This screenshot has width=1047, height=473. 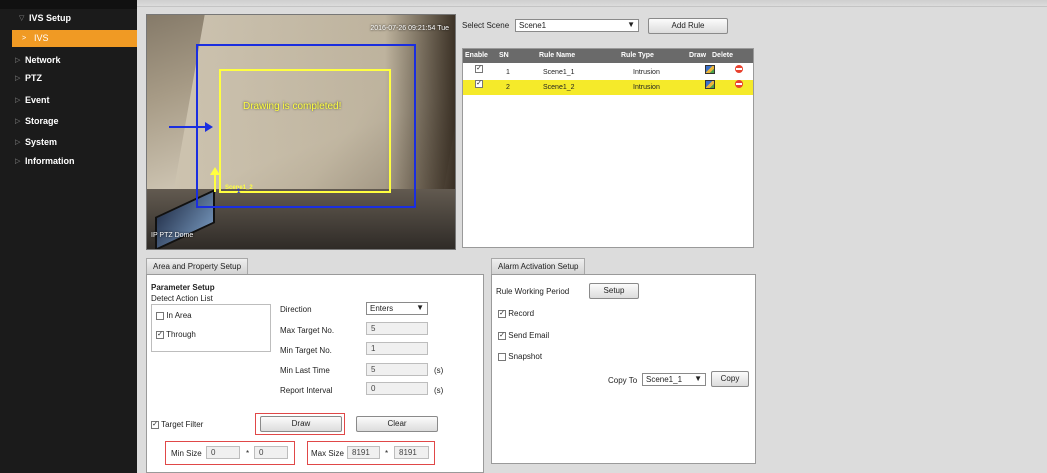 I want to click on sidebar-item-label: PTZ, so click(x=33, y=78).